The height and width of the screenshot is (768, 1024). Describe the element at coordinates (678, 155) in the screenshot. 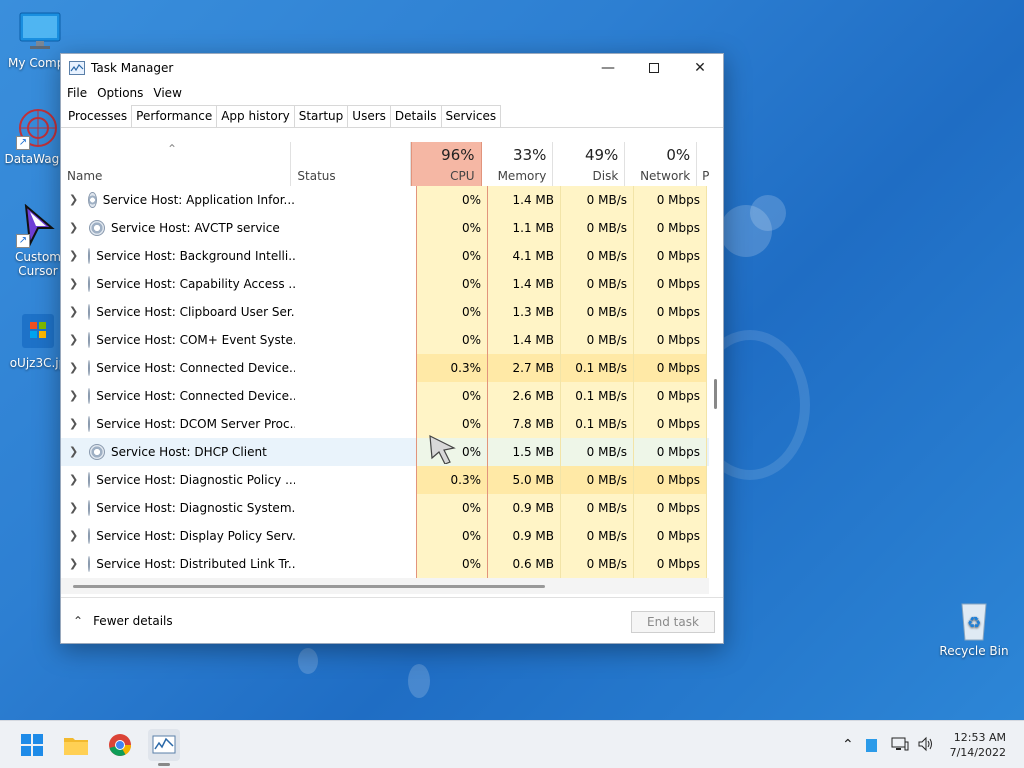

I see `network-total: 0%` at that location.